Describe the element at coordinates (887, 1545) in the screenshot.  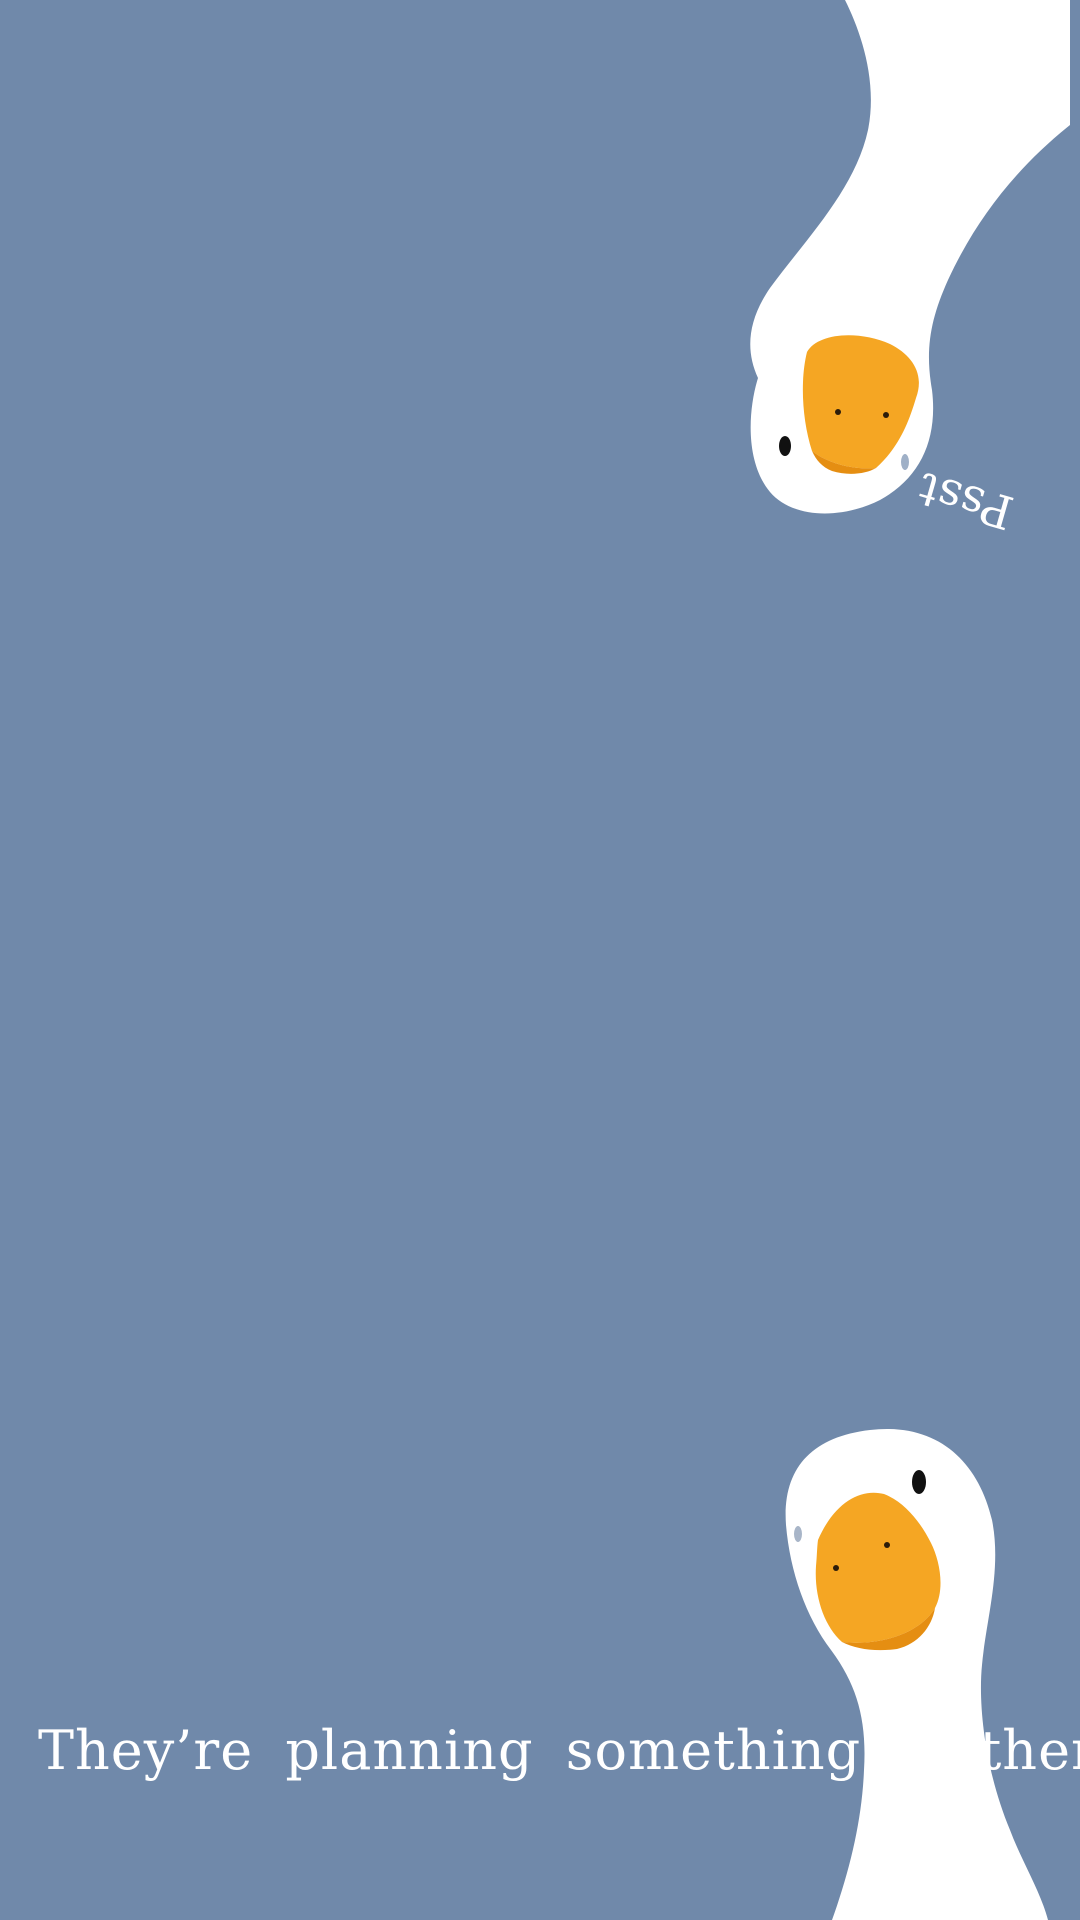
I see `bottom-goose-nostril-right` at that location.